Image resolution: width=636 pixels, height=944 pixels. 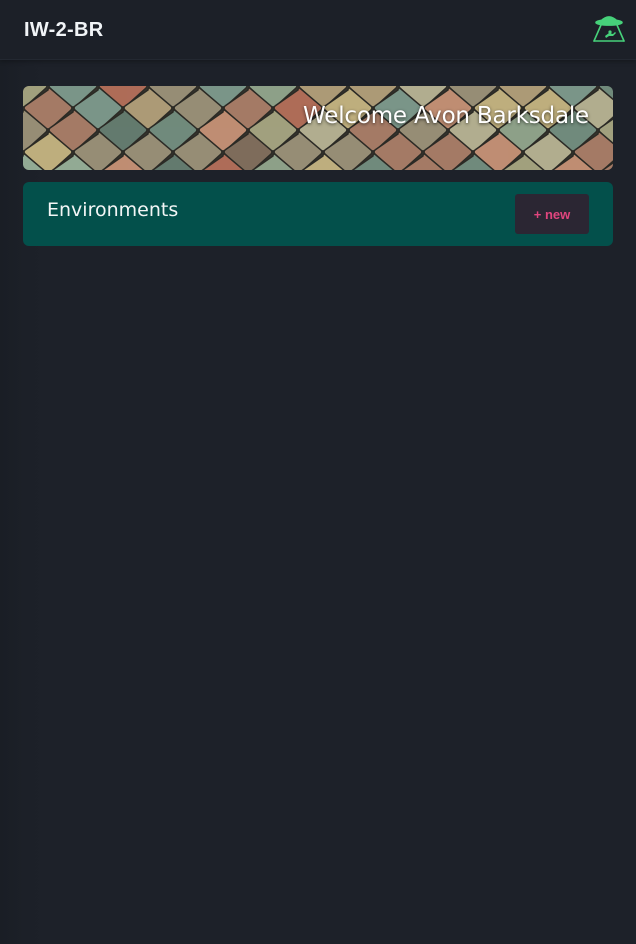 What do you see at coordinates (64, 30) in the screenshot?
I see `app-title: IW-2-BR` at bounding box center [64, 30].